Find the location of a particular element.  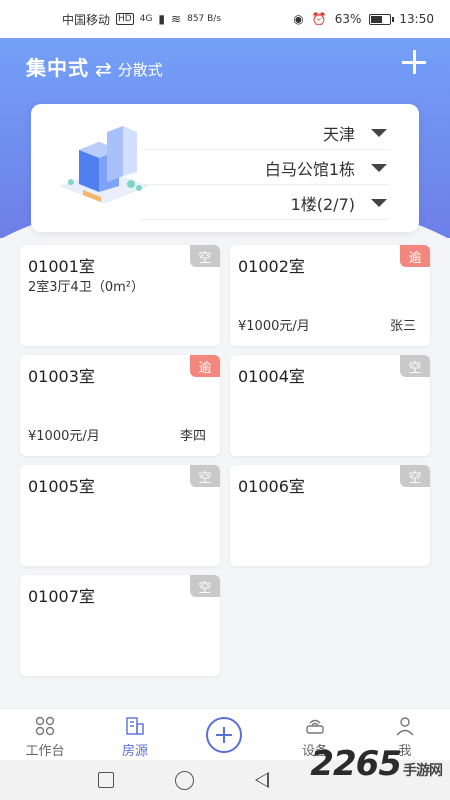

room-card: 01001室 2室3厅4卫（0m²） 空 is located at coordinates (120, 295).